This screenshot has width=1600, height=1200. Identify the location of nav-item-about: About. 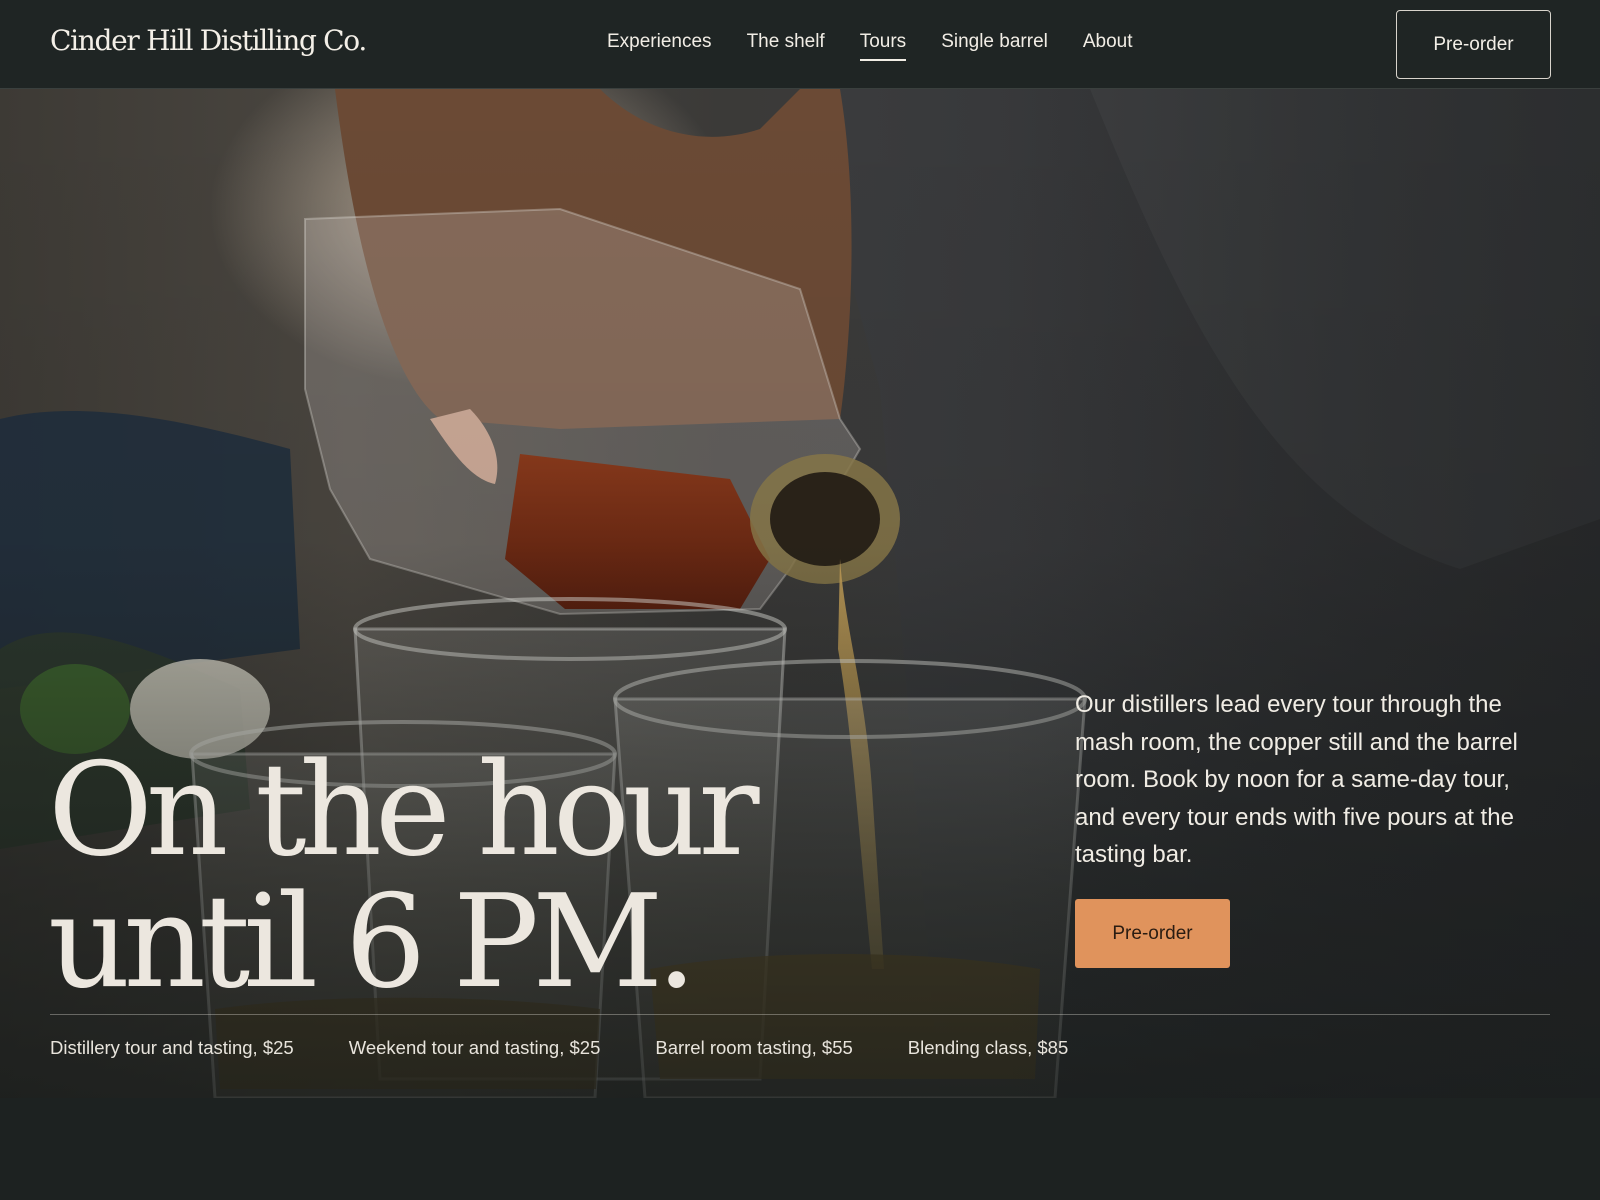
(1108, 46).